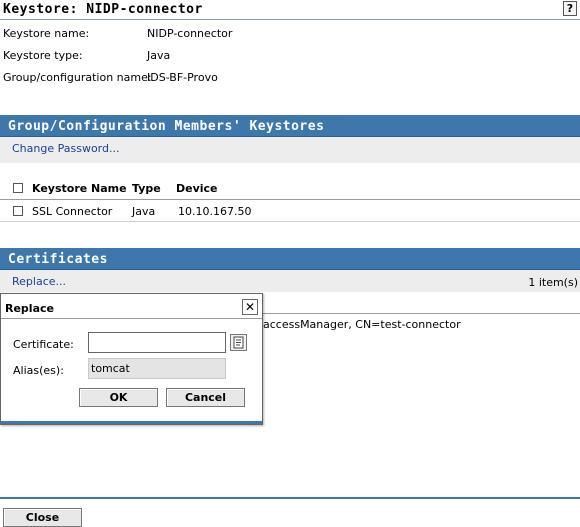 The width and height of the screenshot is (580, 527). Describe the element at coordinates (362, 324) in the screenshot. I see `certificate-subject: accessManager, CN=test-connector` at that location.